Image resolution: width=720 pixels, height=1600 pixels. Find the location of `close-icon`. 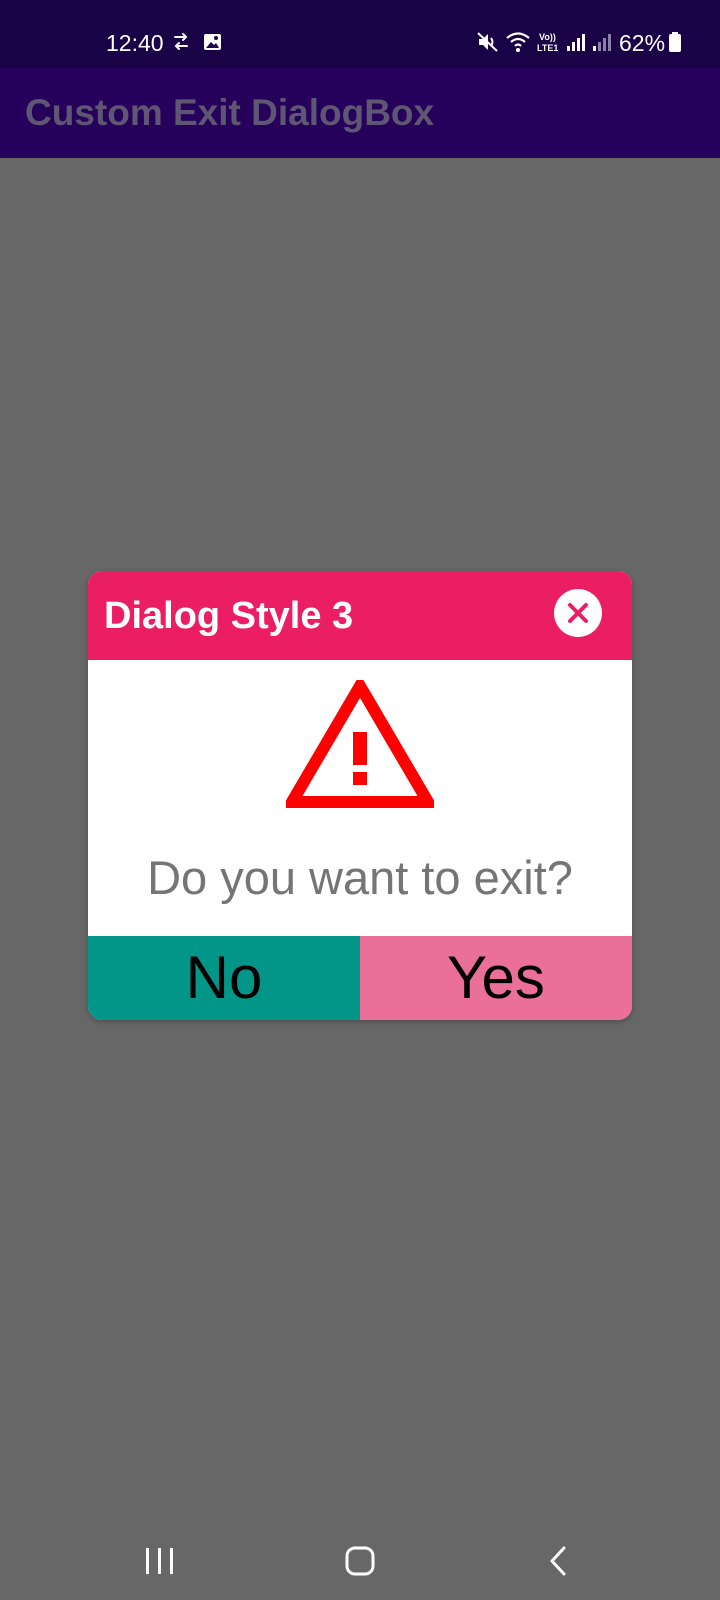

close-icon is located at coordinates (578, 613).